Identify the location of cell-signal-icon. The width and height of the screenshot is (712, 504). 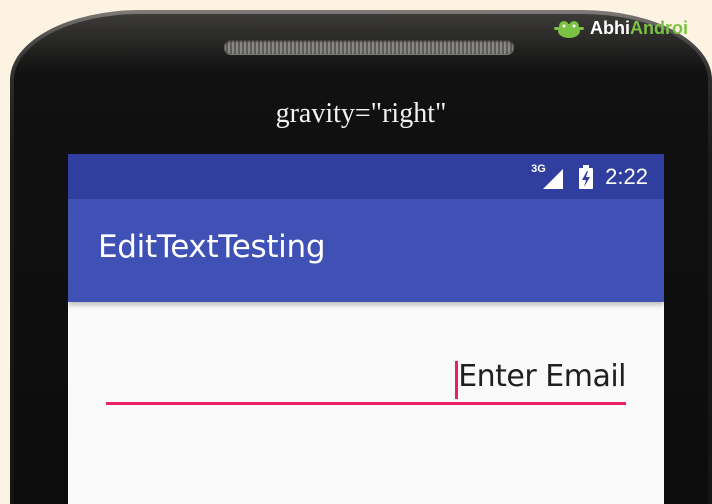
(553, 178).